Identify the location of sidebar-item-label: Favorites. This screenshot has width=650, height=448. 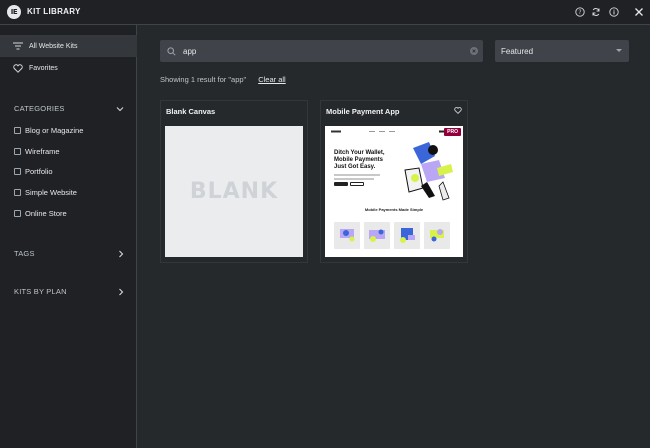
(43, 68).